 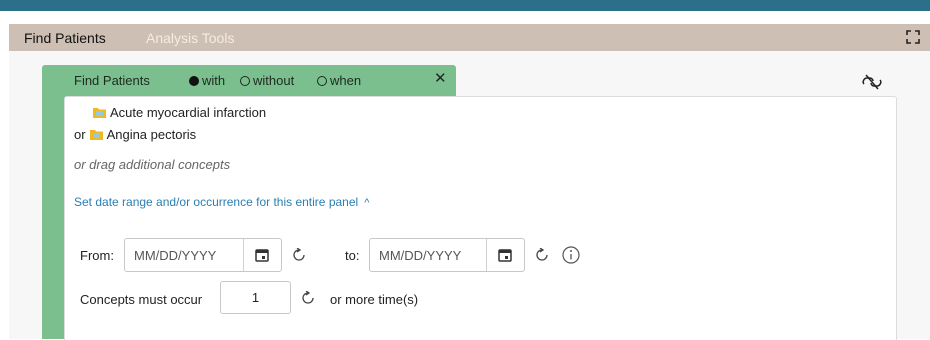 What do you see at coordinates (571, 255) in the screenshot?
I see `info-icon` at bounding box center [571, 255].